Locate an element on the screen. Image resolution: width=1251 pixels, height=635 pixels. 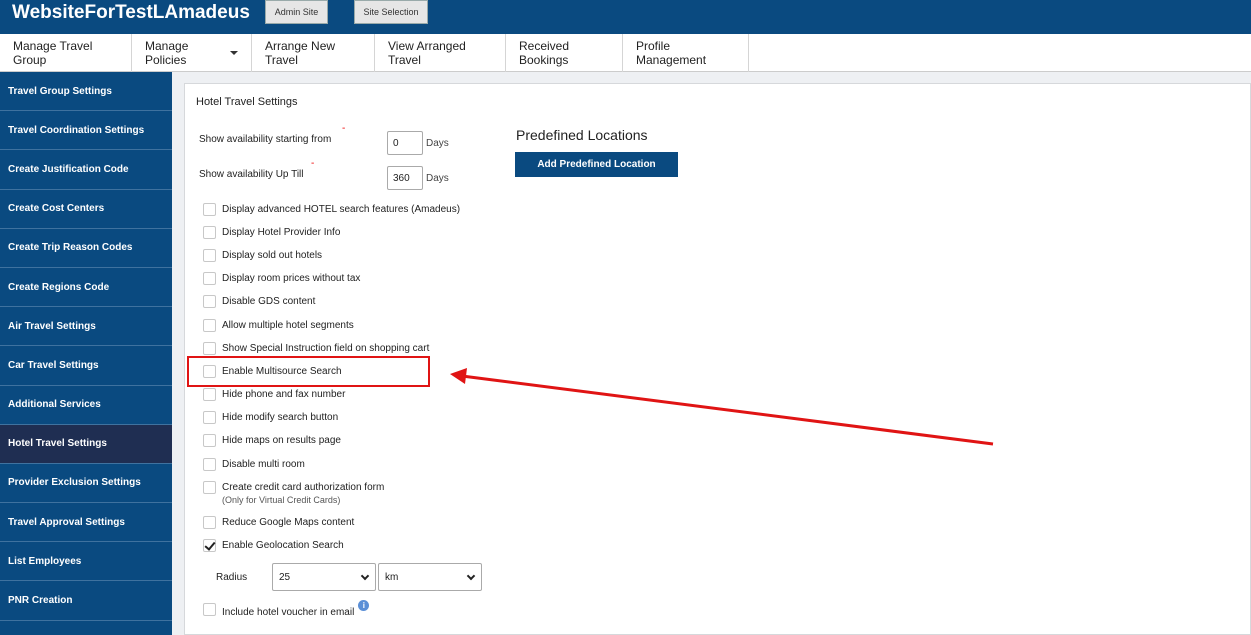
predefined-locations-title: Predefined Locations is located at coordinates (582, 135).